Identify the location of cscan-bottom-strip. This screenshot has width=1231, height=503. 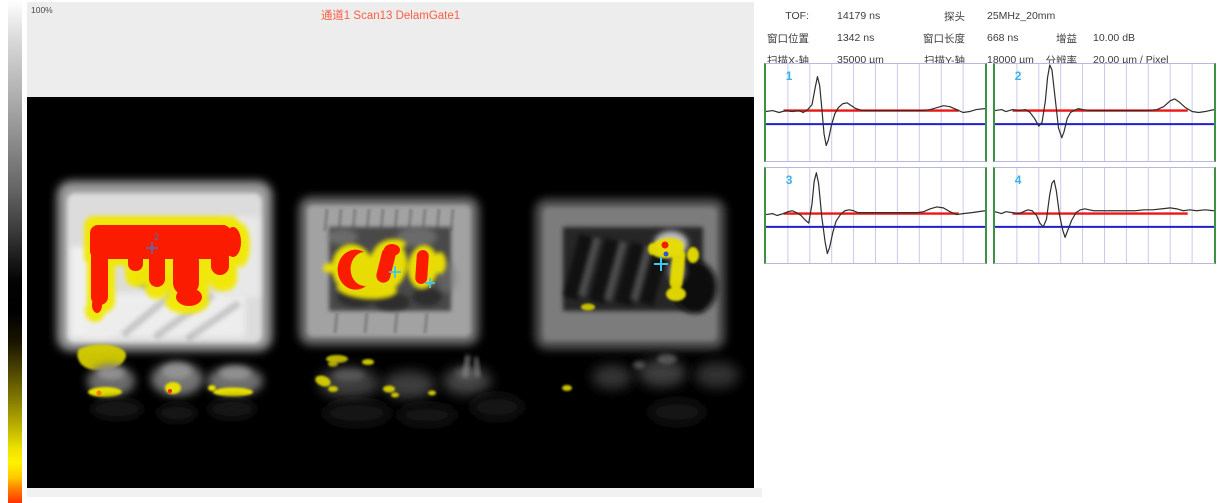
(394, 492).